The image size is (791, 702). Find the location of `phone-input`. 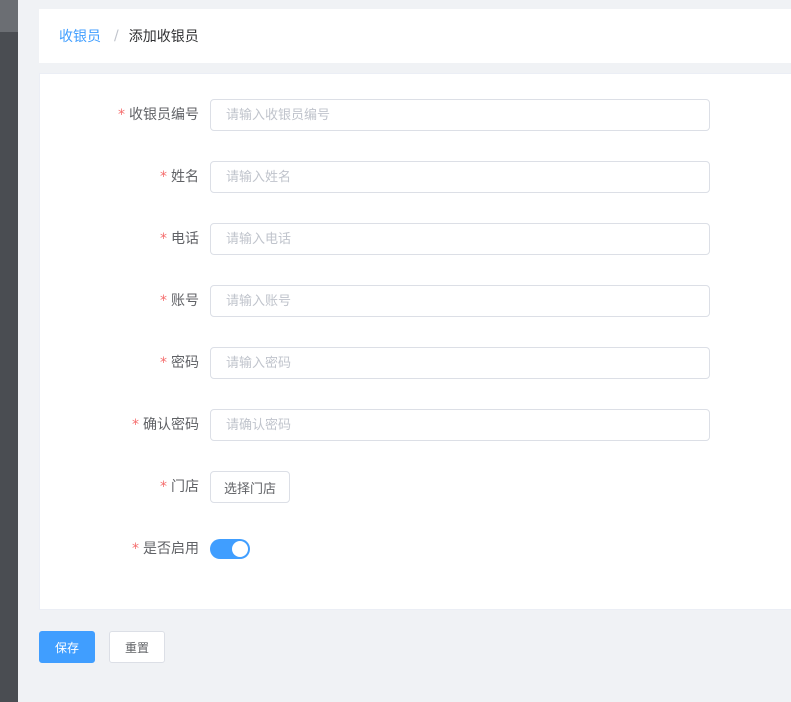

phone-input is located at coordinates (460, 239).